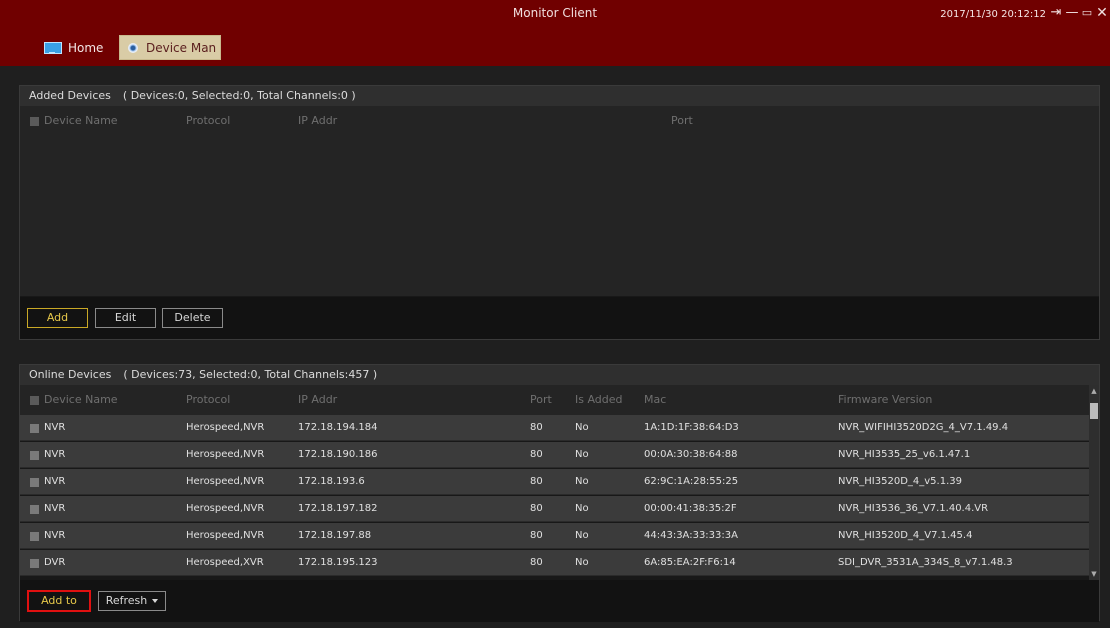 Image resolution: width=1110 pixels, height=628 pixels. What do you see at coordinates (338, 508) in the screenshot?
I see `cell-ip-addr: 172.18.197.182` at bounding box center [338, 508].